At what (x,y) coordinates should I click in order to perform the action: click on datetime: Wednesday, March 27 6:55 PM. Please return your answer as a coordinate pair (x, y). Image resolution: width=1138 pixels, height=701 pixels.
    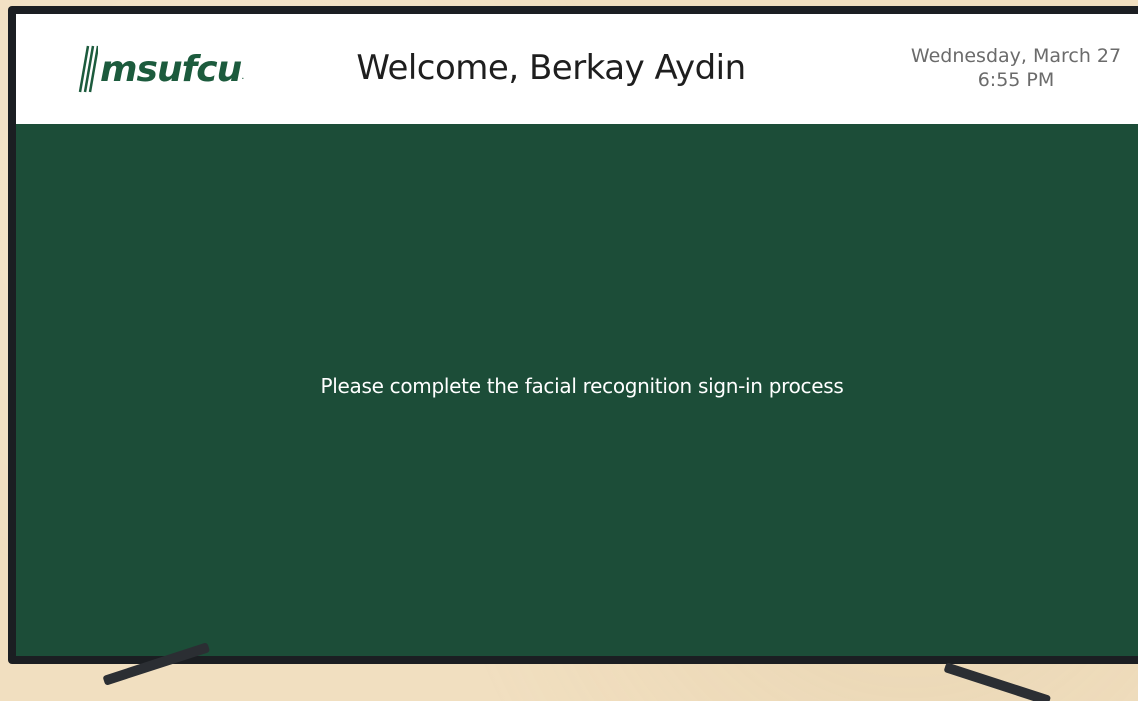
    Looking at the image, I should click on (1016, 68).